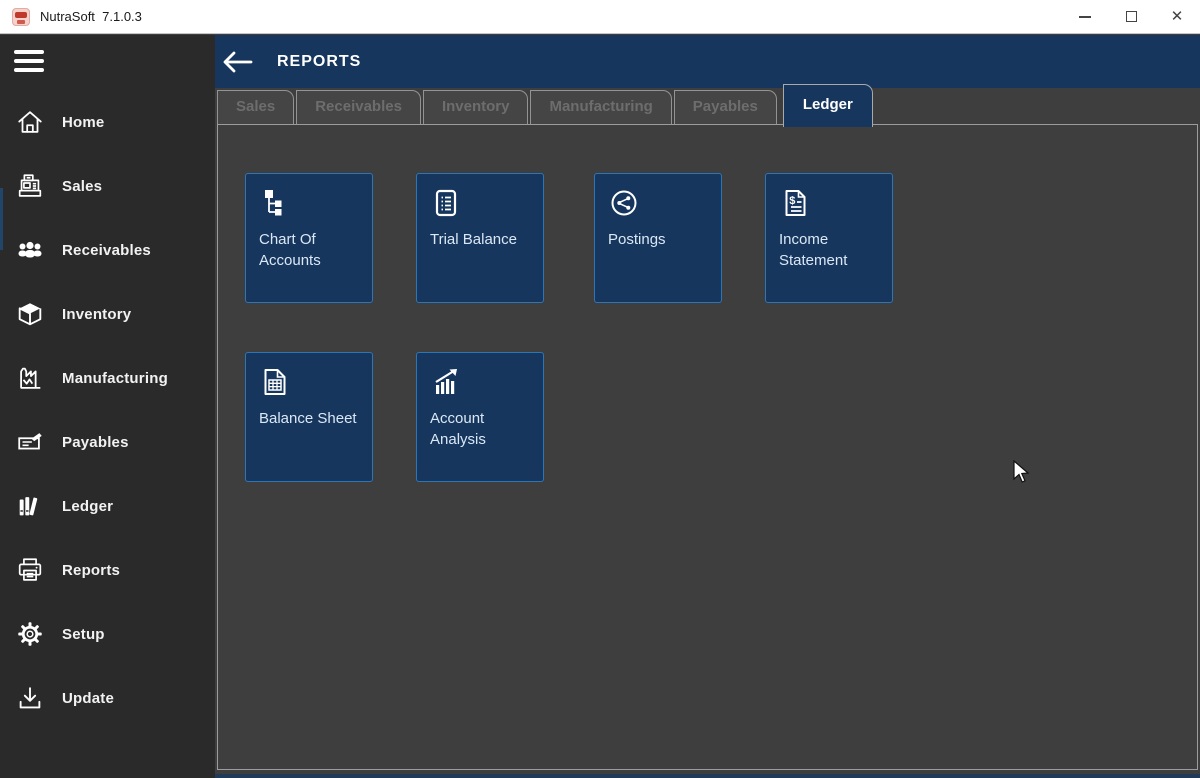  What do you see at coordinates (107, 634) in the screenshot?
I see `sidebar-item-setup: Setup` at bounding box center [107, 634].